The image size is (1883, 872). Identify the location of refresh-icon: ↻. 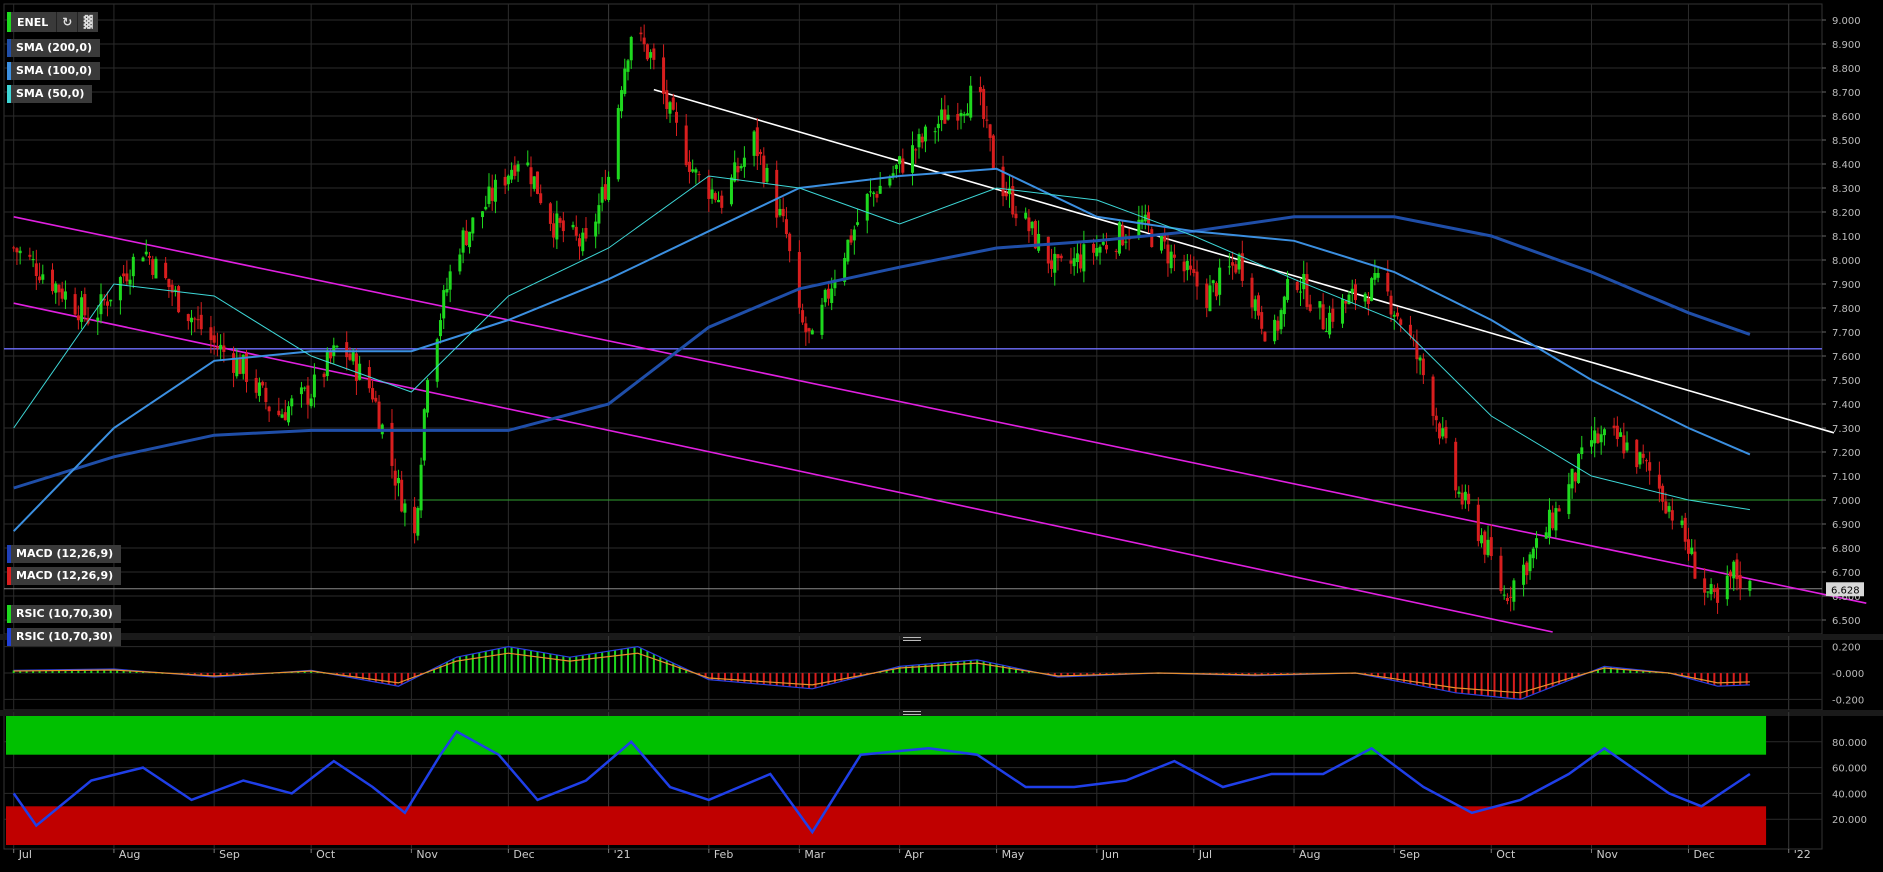
(66, 22).